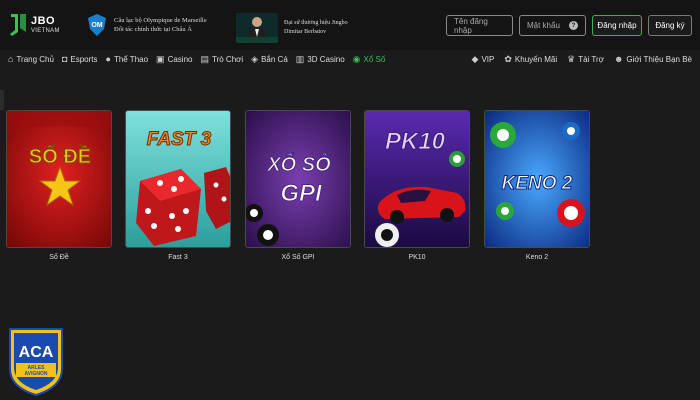 The width and height of the screenshot is (700, 400). Describe the element at coordinates (573, 25) in the screenshot. I see `password-help-icon: ?` at that location.